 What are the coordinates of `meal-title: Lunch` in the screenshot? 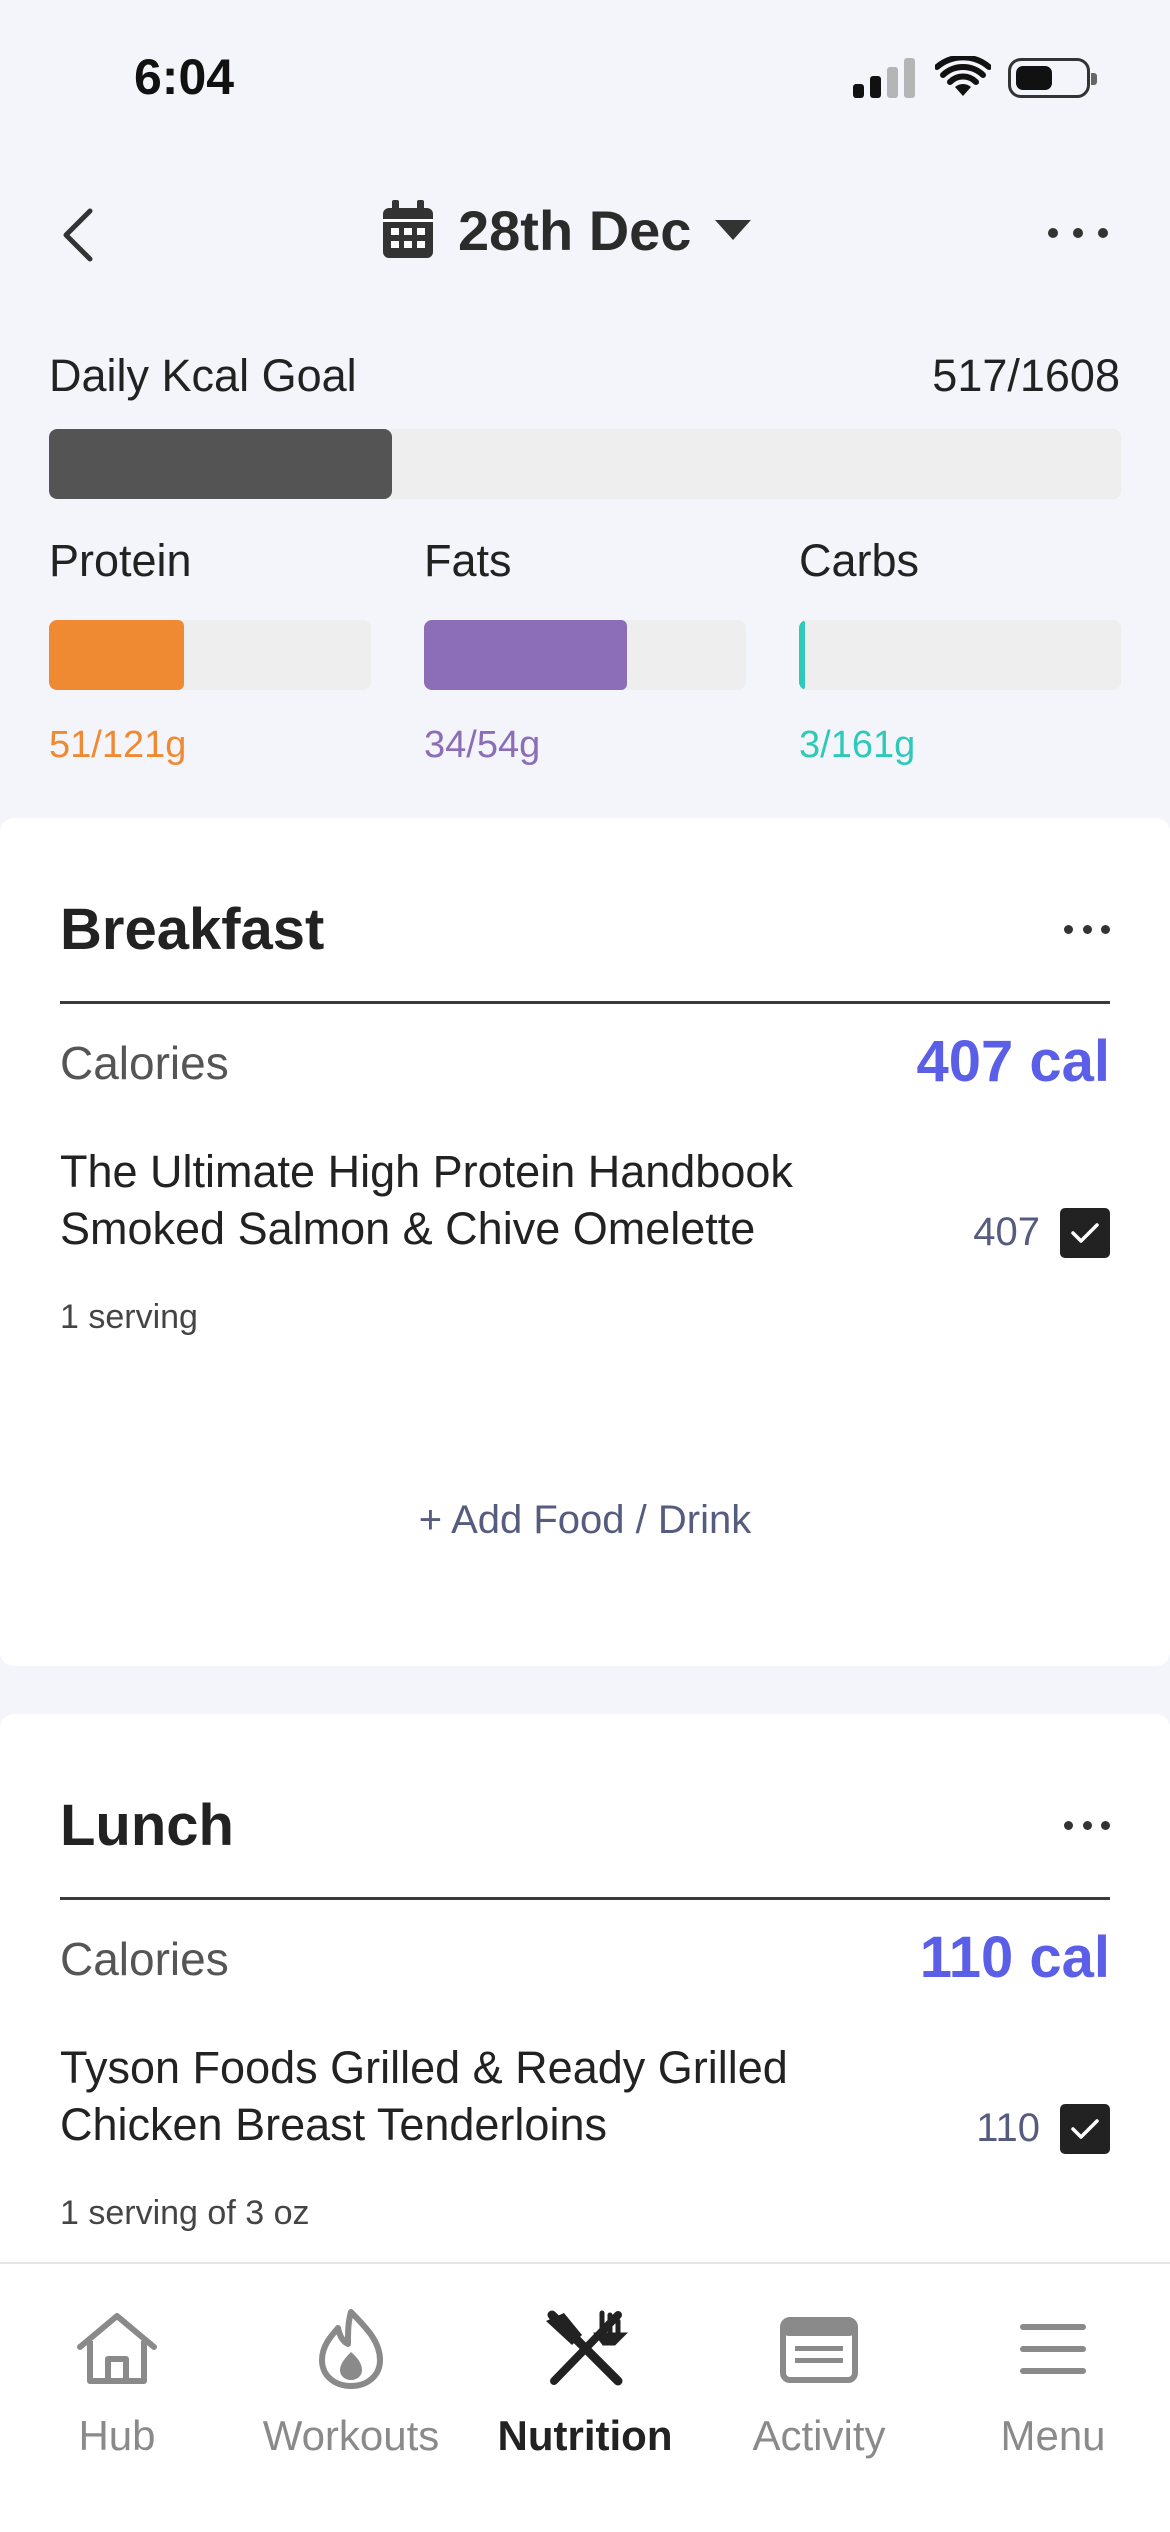 It's located at (147, 1825).